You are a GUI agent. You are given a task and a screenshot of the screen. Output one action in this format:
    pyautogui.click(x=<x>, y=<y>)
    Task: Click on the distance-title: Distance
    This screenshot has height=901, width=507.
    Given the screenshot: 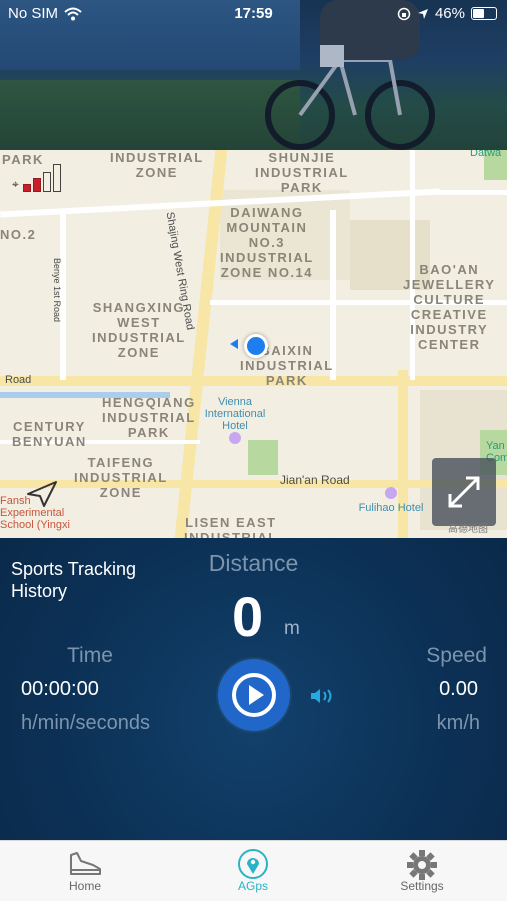 What is the action you would take?
    pyautogui.click(x=253, y=563)
    